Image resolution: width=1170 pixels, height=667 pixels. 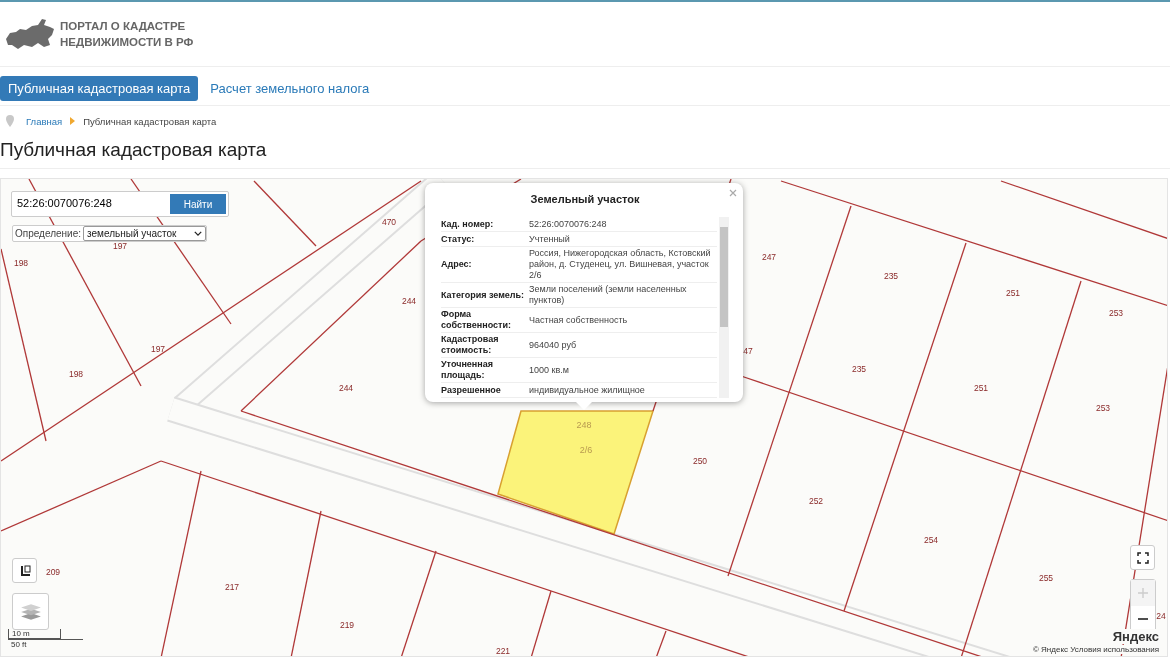 What do you see at coordinates (1161, 616) in the screenshot?
I see `parcel-number: 24` at bounding box center [1161, 616].